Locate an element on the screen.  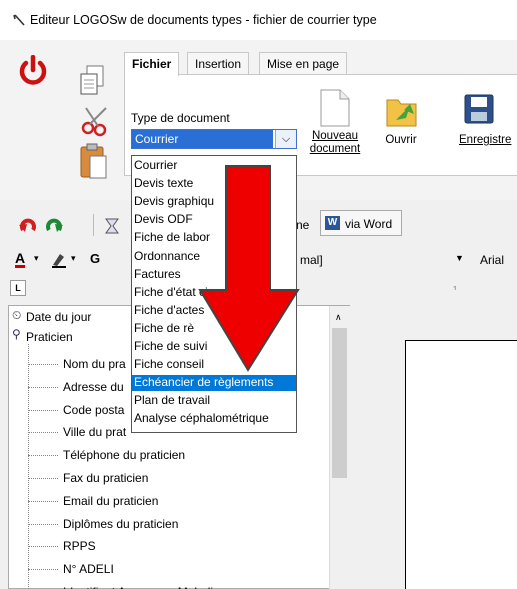
save-icon is located at coordinates (479, 109).